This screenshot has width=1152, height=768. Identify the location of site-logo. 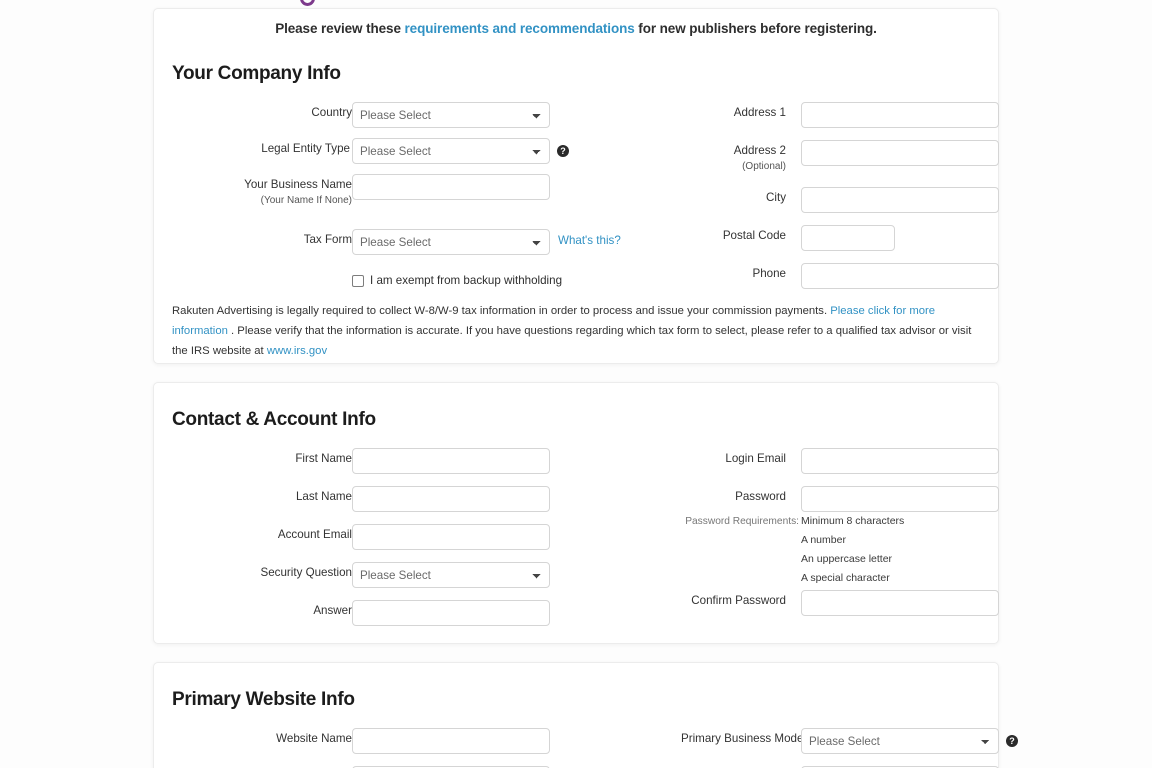
(260, 3).